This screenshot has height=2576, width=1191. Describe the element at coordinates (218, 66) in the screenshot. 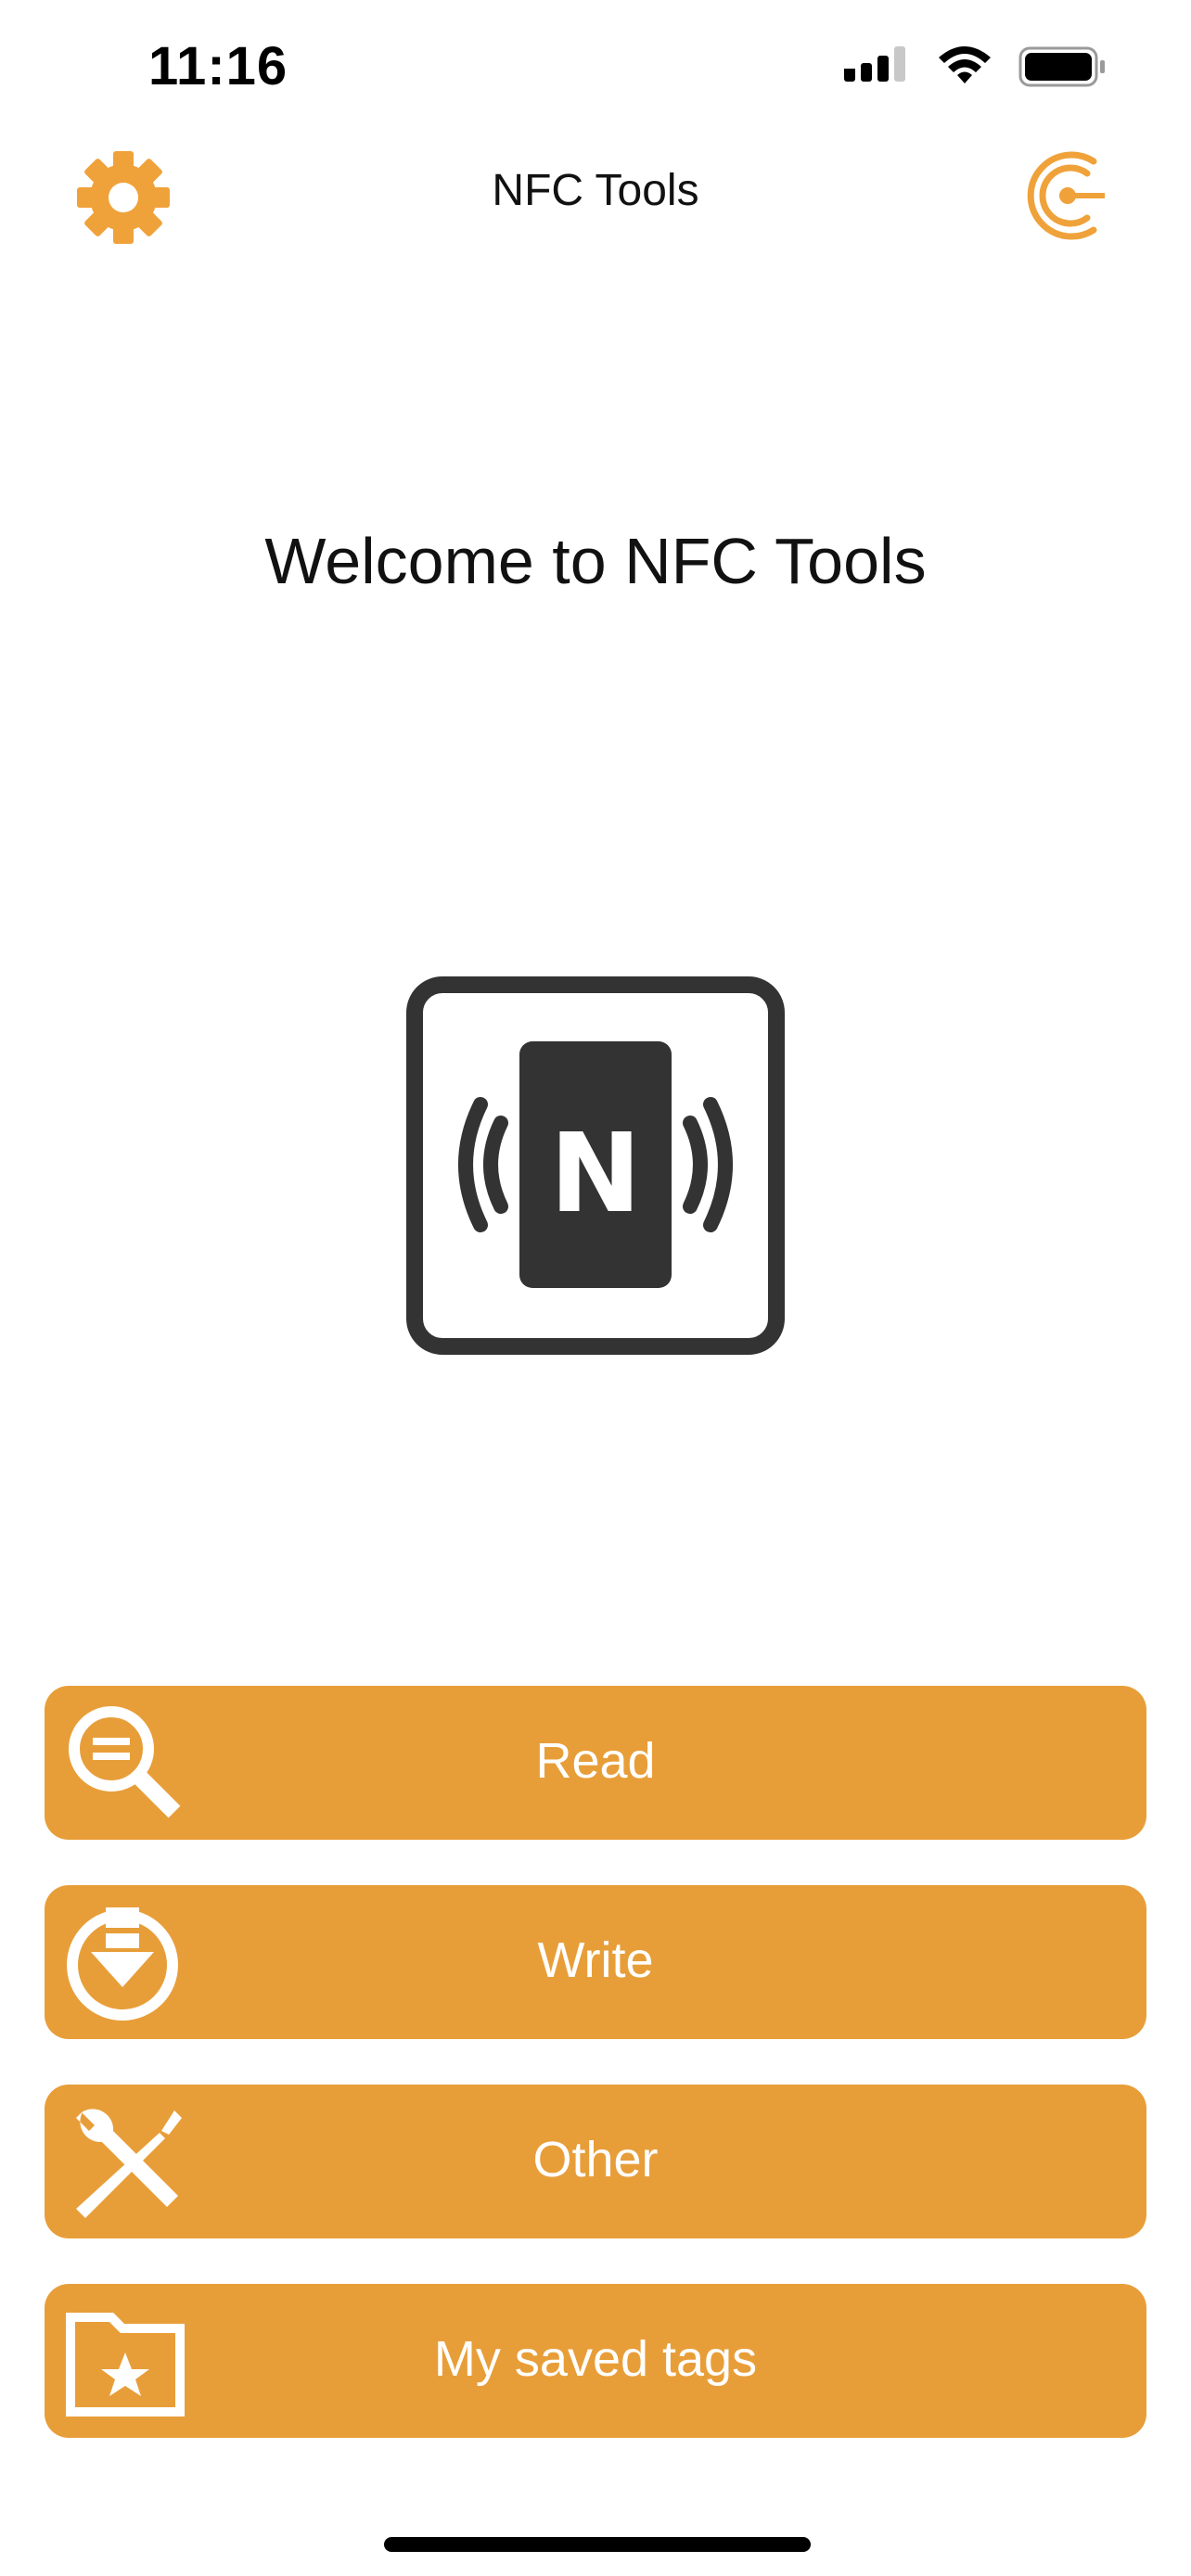

I see `status-time: 11:16` at that location.